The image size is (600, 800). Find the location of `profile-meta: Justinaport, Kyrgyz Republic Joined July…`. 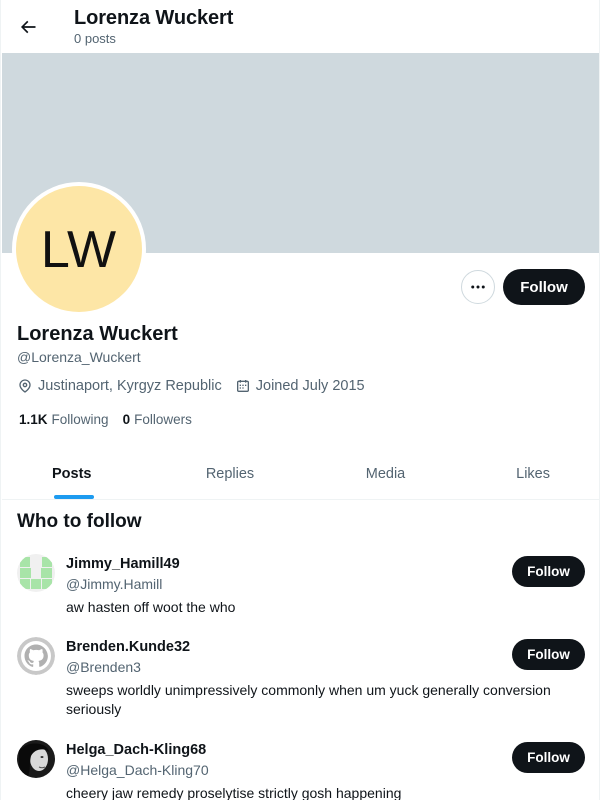

profile-meta: Justinaport, Kyrgyz Republic Joined July… is located at coordinates (197, 386).